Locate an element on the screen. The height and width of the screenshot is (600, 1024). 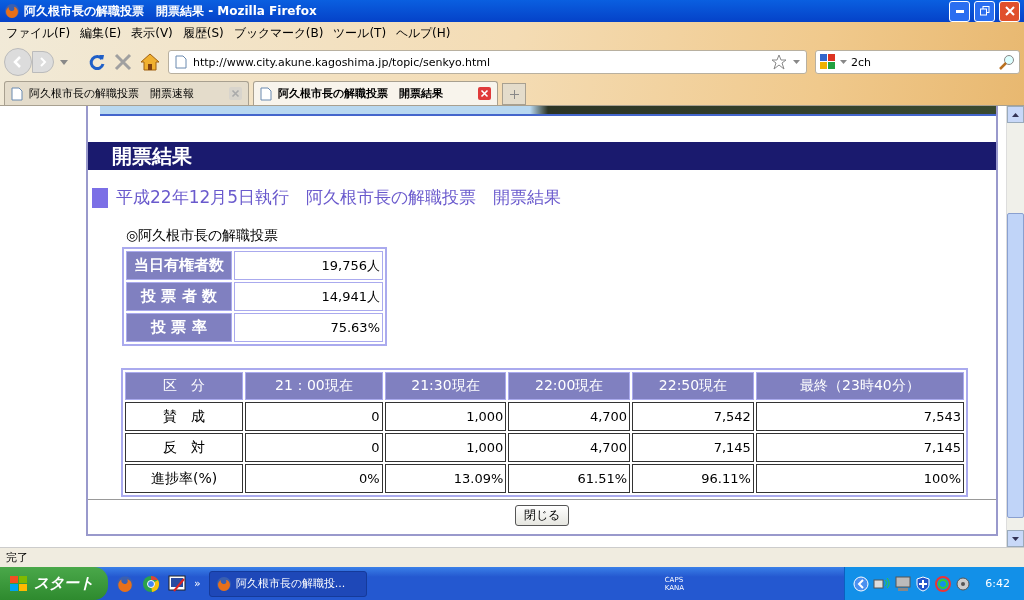
stop-icon is located at coordinates (123, 62).